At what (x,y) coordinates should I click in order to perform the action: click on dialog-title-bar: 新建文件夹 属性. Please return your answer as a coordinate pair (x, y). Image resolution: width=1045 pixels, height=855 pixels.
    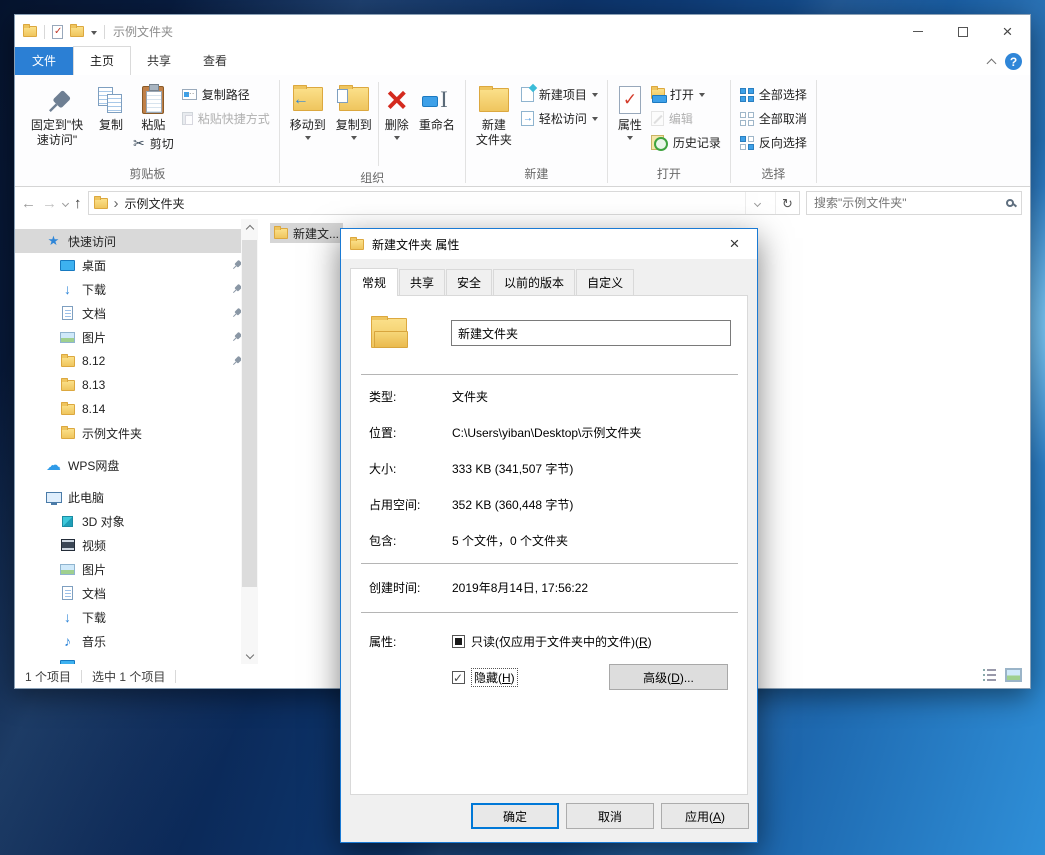
    Looking at the image, I should click on (549, 244).